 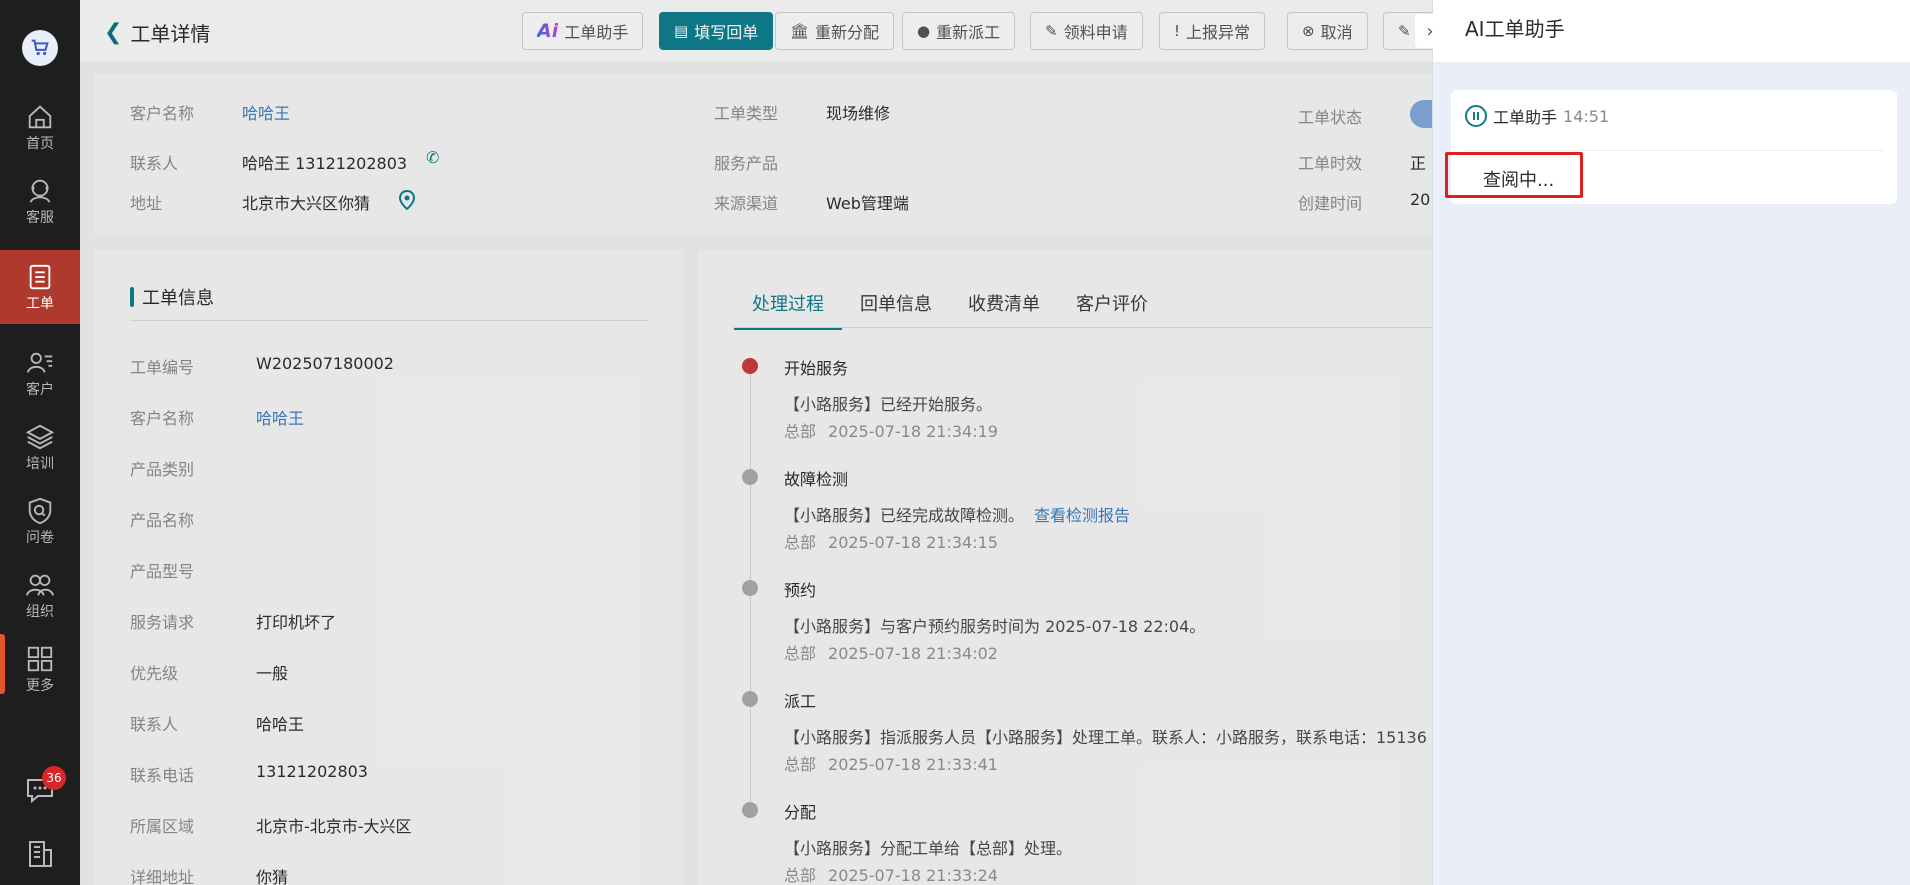 What do you see at coordinates (1177, 31) in the screenshot?
I see `exclamation-icon: !` at bounding box center [1177, 31].